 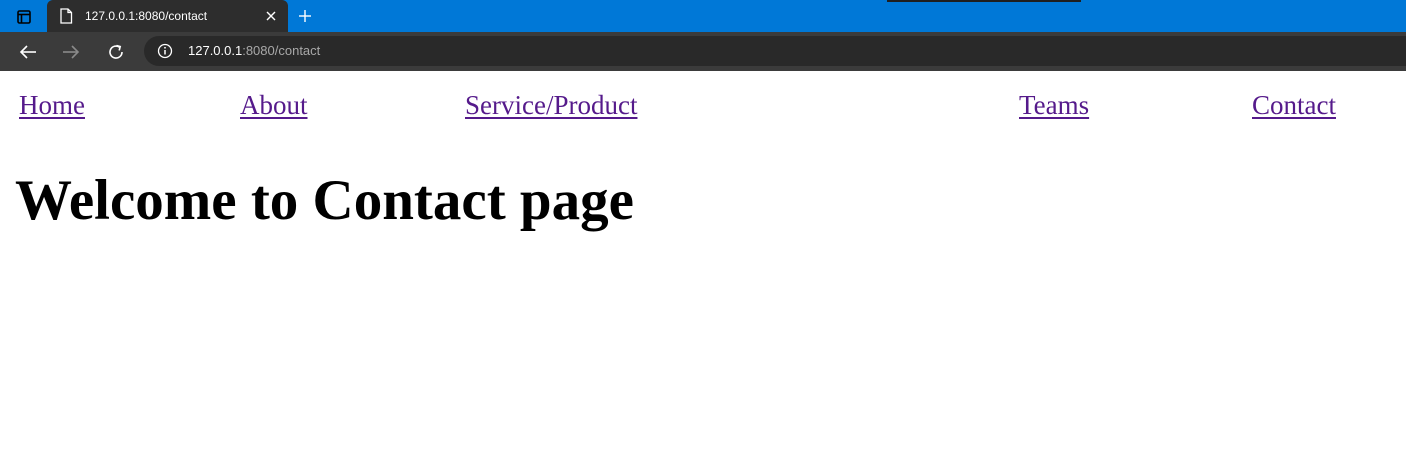 I want to click on tab-title: 127.0.0.1:8080/contact, so click(x=146, y=16).